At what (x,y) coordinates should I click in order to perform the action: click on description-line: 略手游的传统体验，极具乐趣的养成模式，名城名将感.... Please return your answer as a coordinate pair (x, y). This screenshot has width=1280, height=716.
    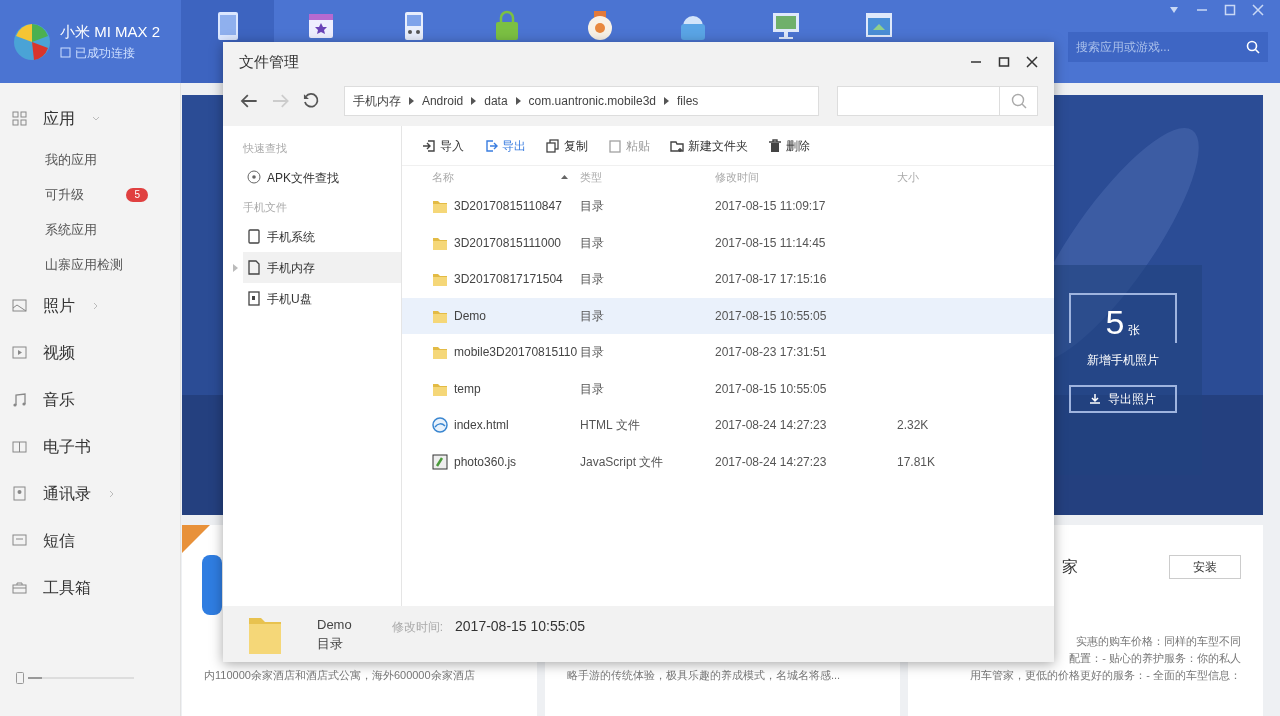
    Looking at the image, I should click on (704, 675).